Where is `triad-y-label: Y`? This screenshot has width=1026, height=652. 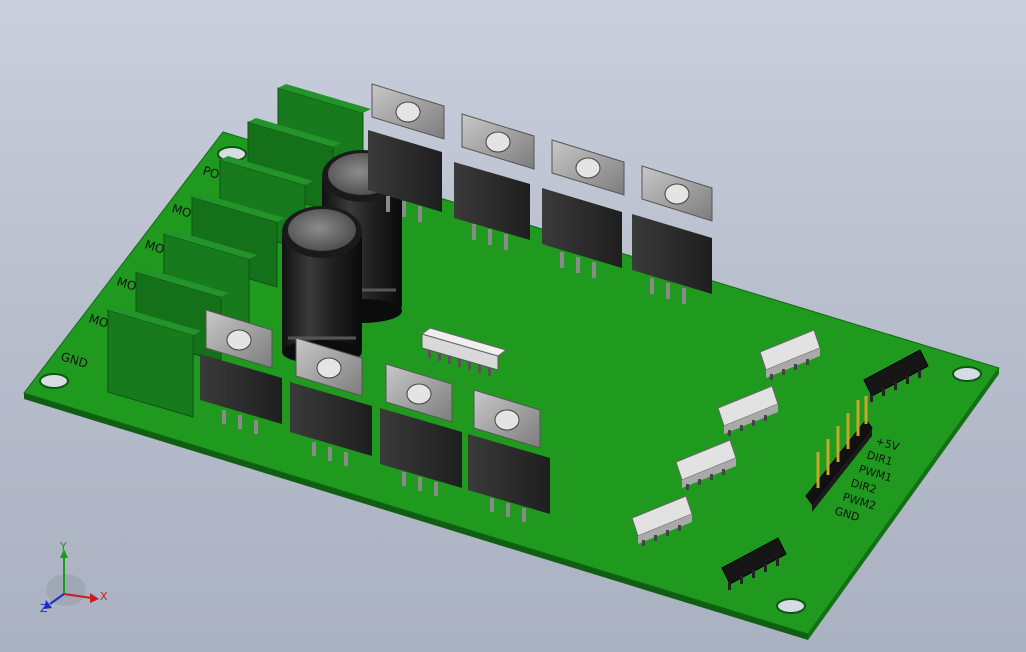
triad-y-label: Y is located at coordinates (63, 546).